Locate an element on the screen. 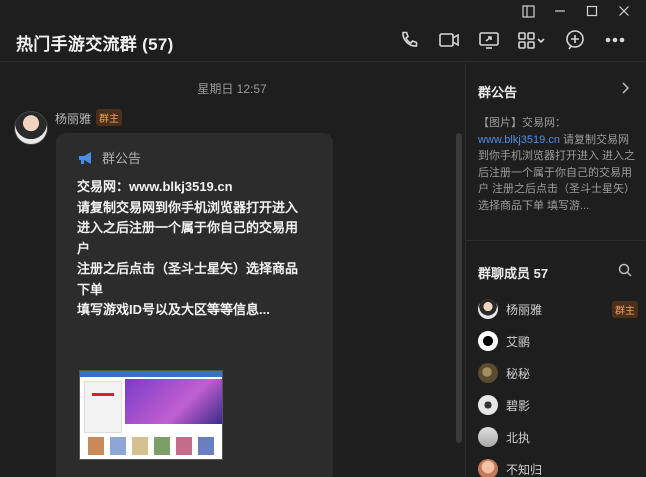 Image resolution: width=646 pixels, height=477 pixels. phone-icon is located at coordinates (410, 39).